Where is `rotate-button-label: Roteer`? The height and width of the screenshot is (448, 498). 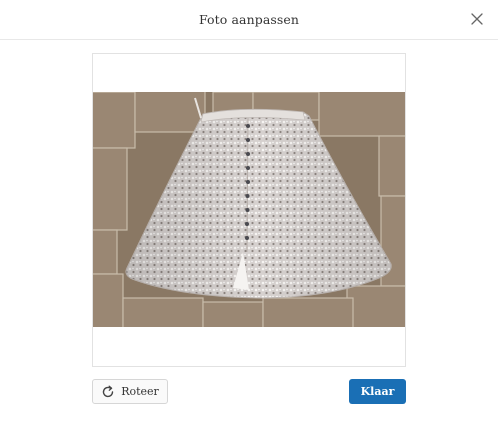 rotate-button-label: Roteer is located at coordinates (140, 391).